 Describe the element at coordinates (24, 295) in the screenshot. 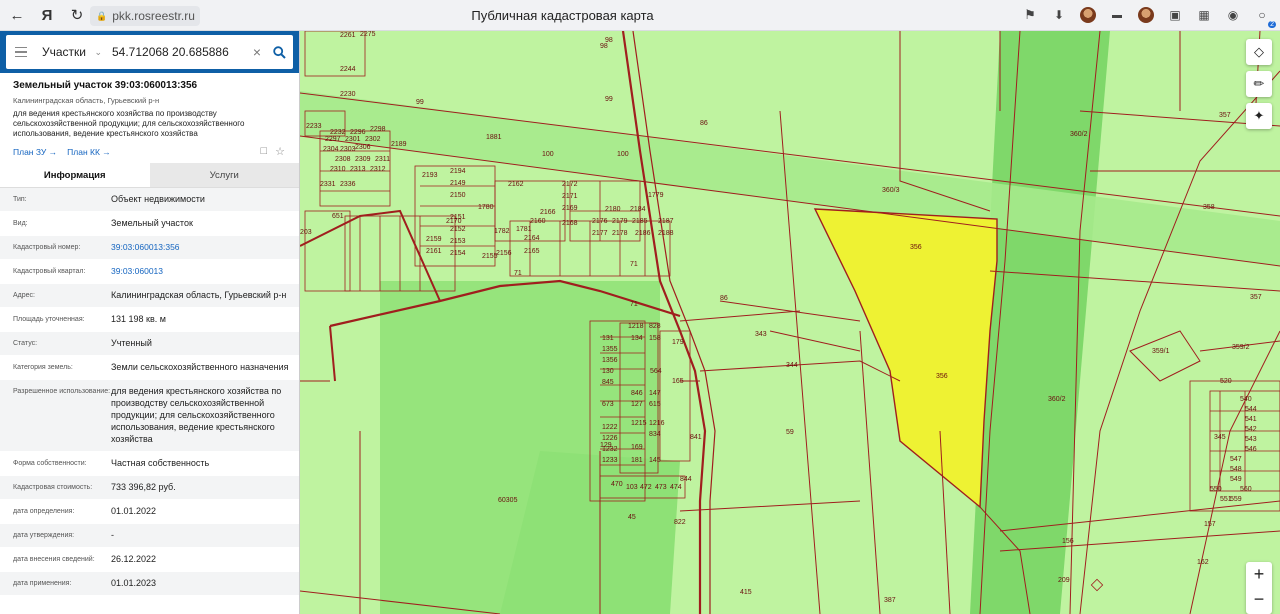

I see `info-row-label: Адрес:` at that location.